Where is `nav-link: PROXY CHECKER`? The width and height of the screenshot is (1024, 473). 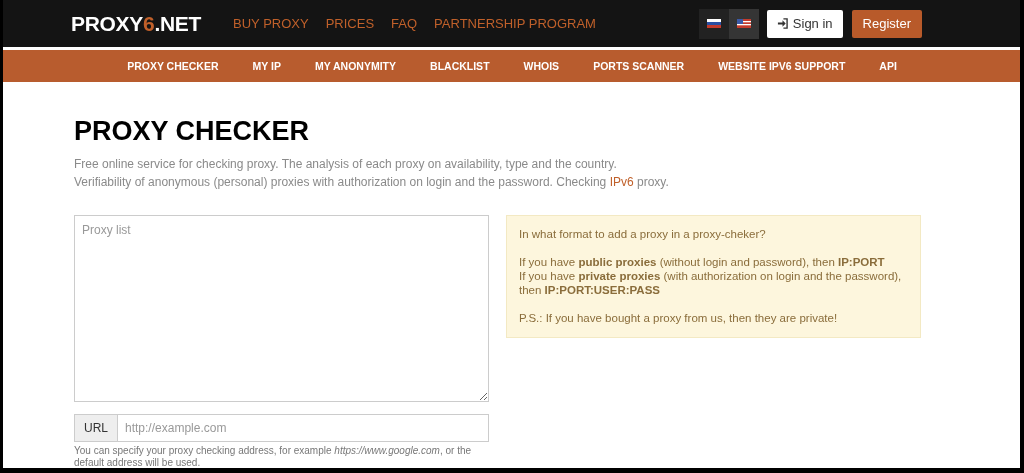 nav-link: PROXY CHECKER is located at coordinates (173, 66).